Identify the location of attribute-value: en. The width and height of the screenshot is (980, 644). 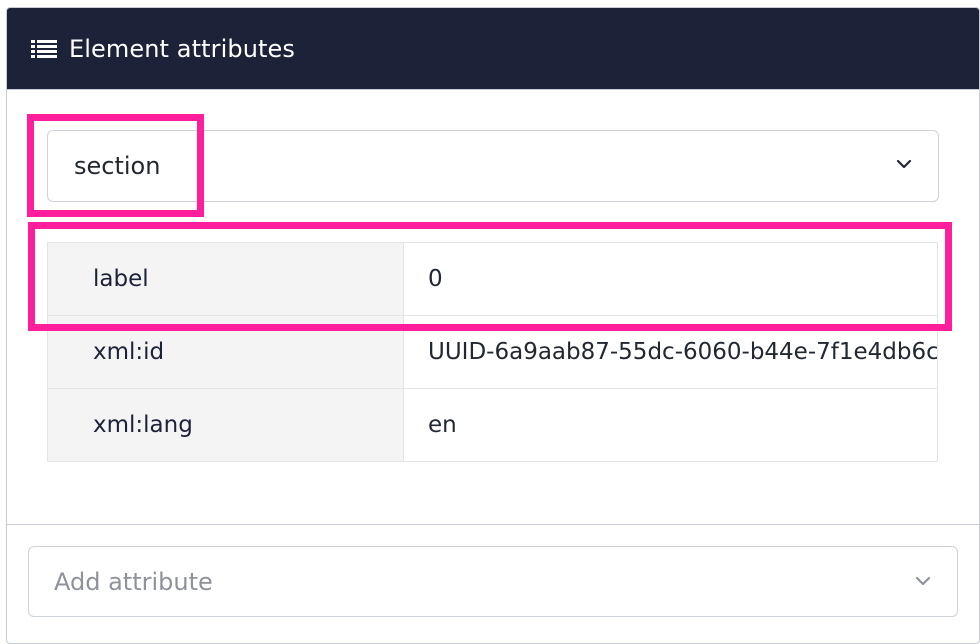
(670, 425).